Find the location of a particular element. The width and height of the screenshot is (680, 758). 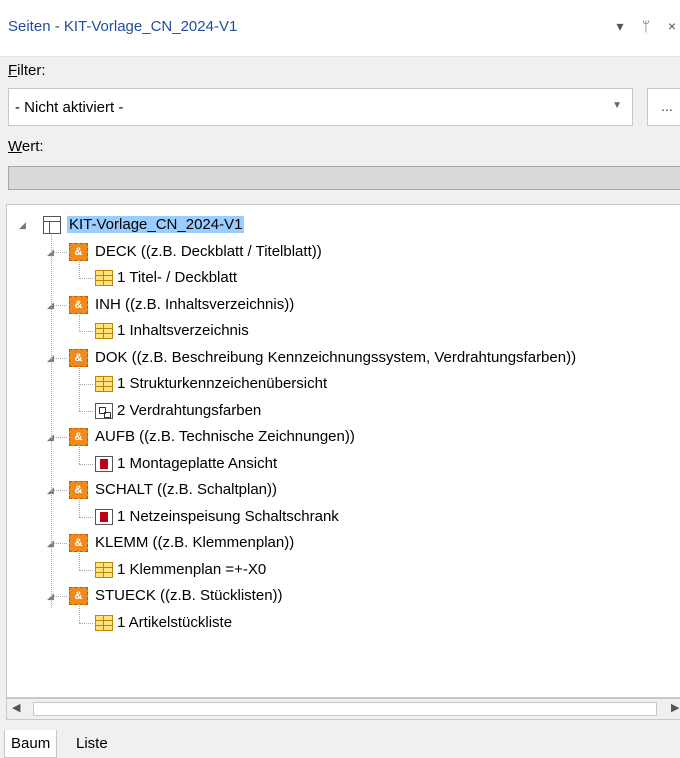

tree-page-label: 1 Netzeinspeisung Schaltschrank is located at coordinates (228, 516).